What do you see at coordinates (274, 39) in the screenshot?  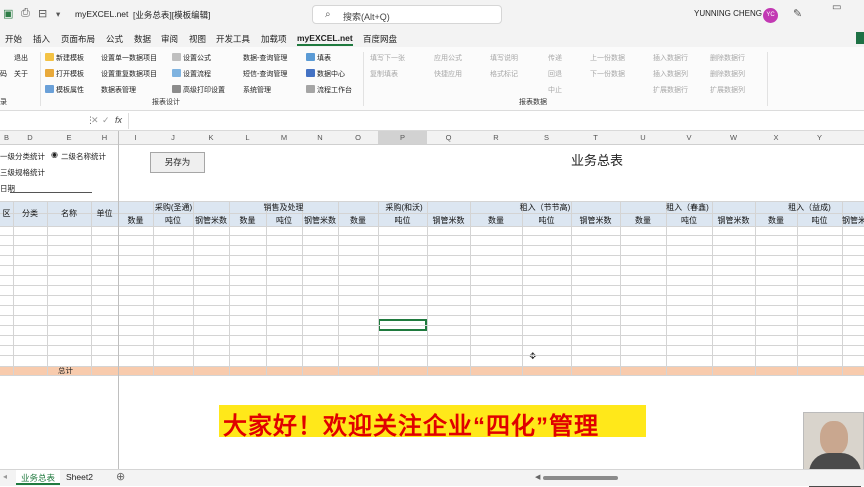 I see `tab-addins: 加载项` at bounding box center [274, 39].